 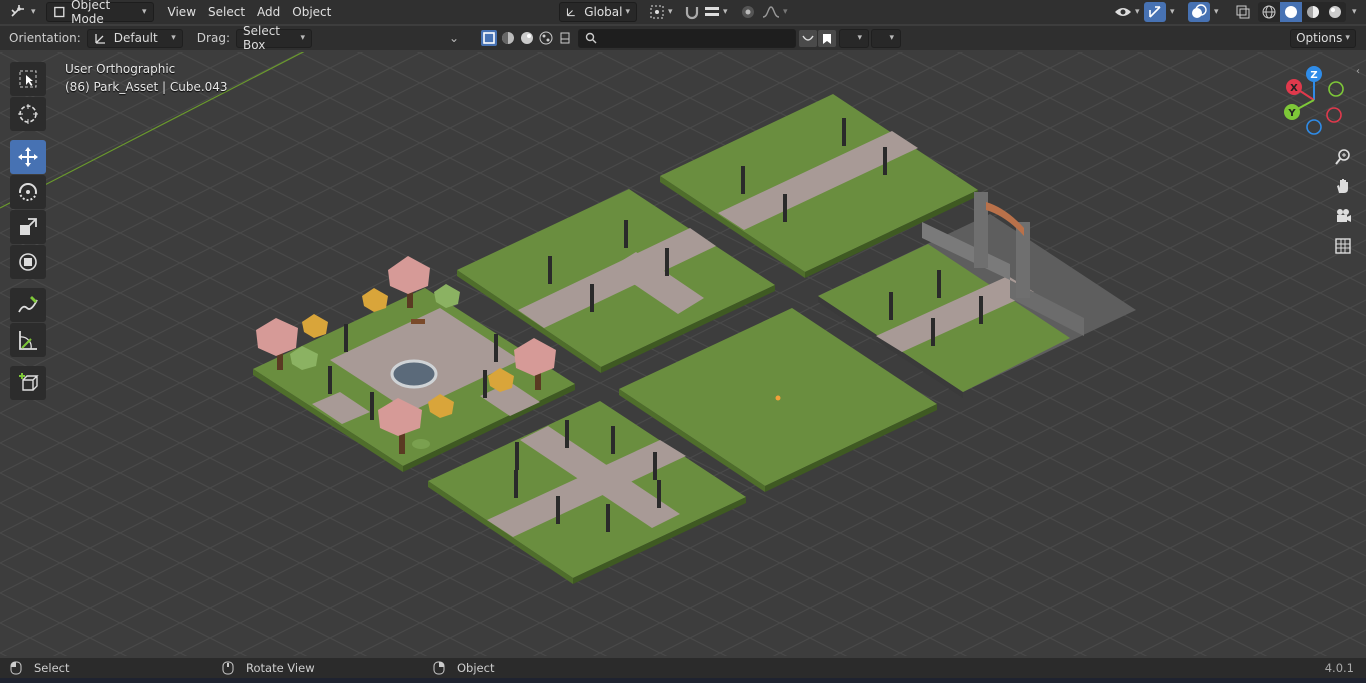 I want to click on view-name: User Orthographic, so click(x=120, y=69).